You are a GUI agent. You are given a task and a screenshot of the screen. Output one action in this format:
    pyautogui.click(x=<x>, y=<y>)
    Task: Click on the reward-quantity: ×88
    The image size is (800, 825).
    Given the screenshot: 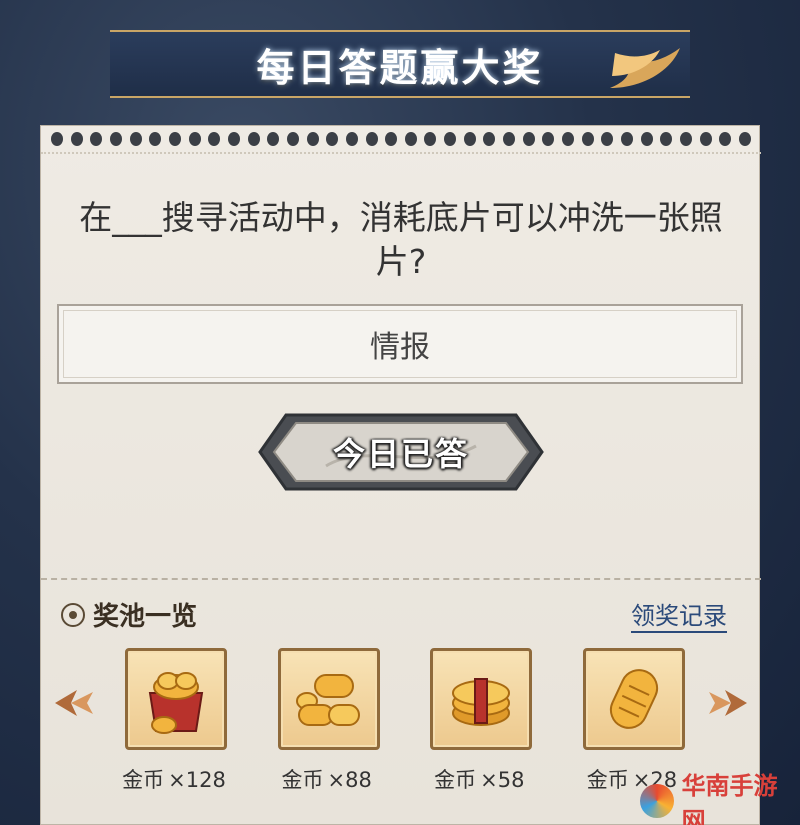 What is the action you would take?
    pyautogui.click(x=349, y=780)
    